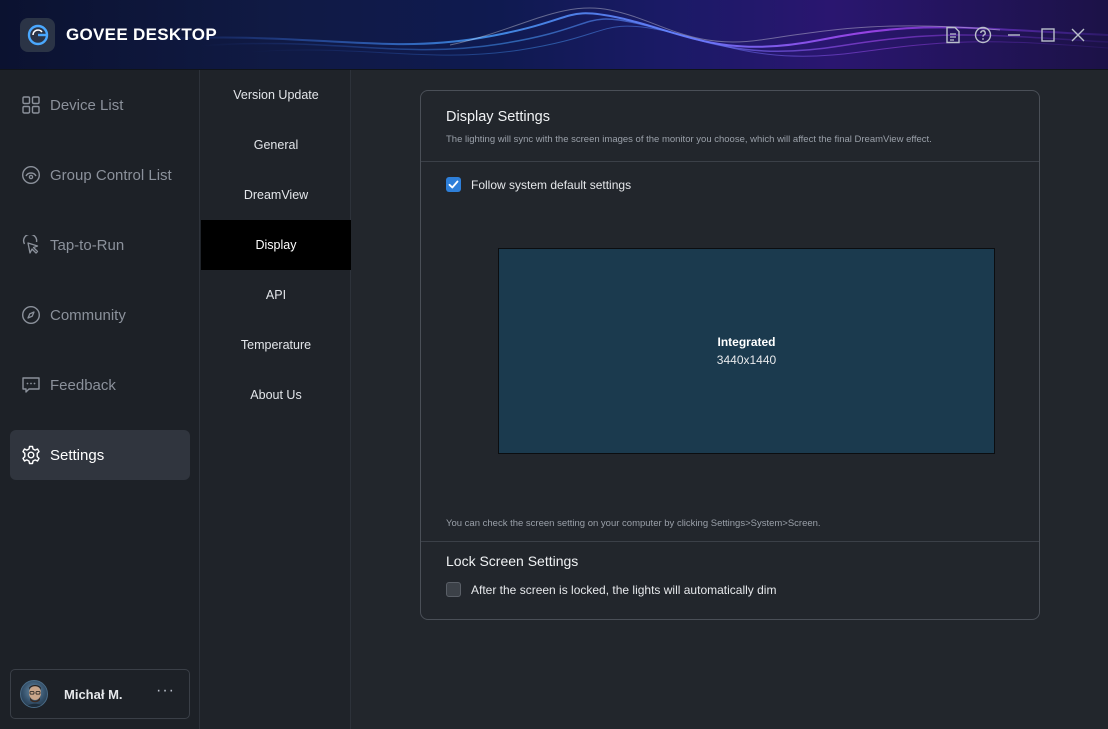  I want to click on user-profile-card: Michał M. ···, so click(100, 694).